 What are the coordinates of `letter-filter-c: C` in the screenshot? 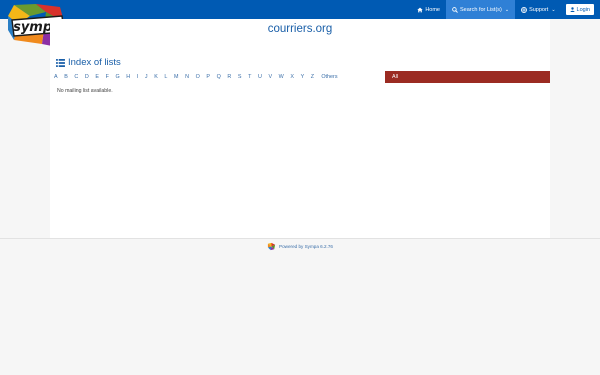 It's located at (76, 77).